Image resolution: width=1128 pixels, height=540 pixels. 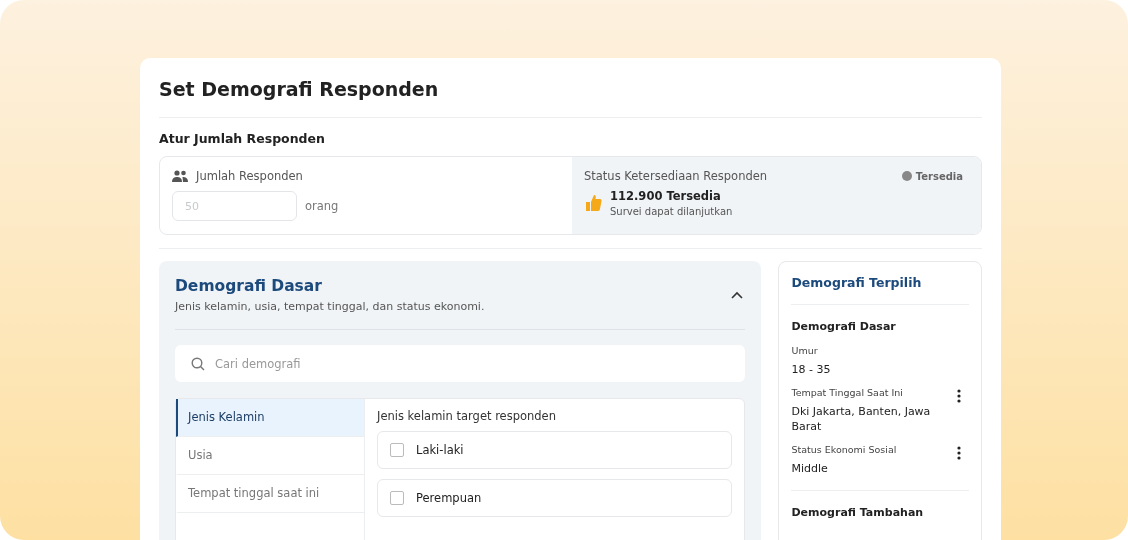 What do you see at coordinates (861, 419) in the screenshot?
I see `item-value: Dki Jakarta, Banten, Jawa Barat` at bounding box center [861, 419].